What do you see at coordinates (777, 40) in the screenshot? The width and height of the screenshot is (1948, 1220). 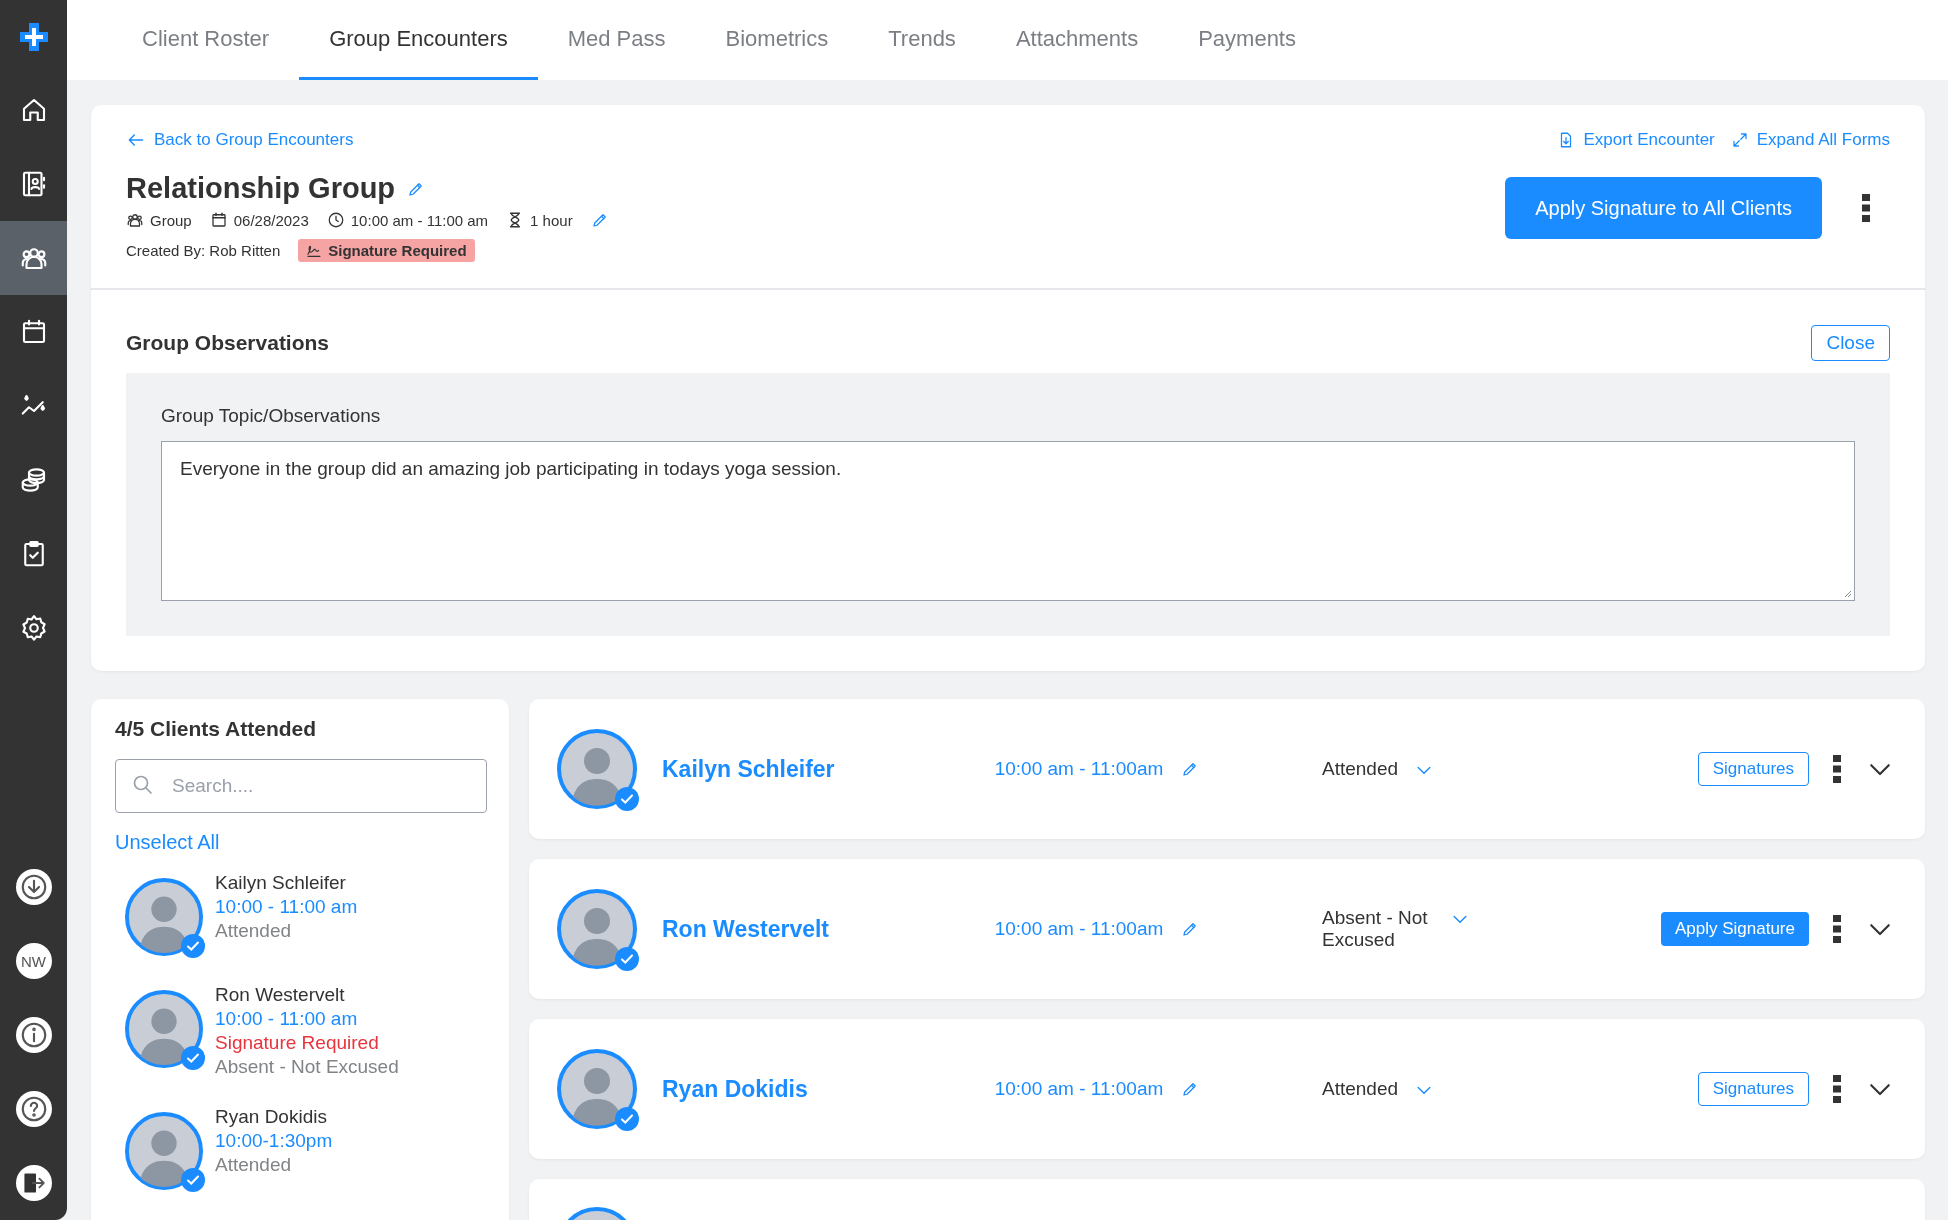 I see `tab: Biometrics` at bounding box center [777, 40].